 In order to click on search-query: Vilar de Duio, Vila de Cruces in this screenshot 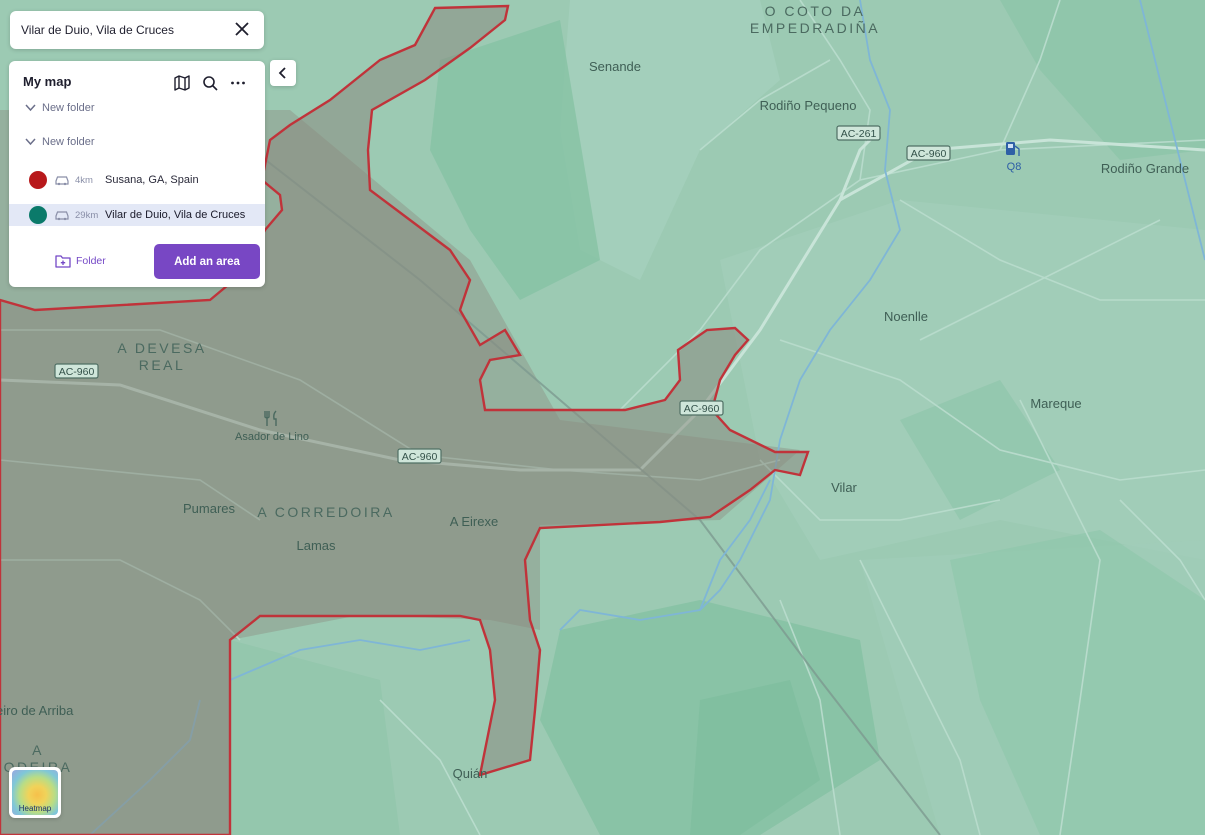, I will do `click(97, 30)`.